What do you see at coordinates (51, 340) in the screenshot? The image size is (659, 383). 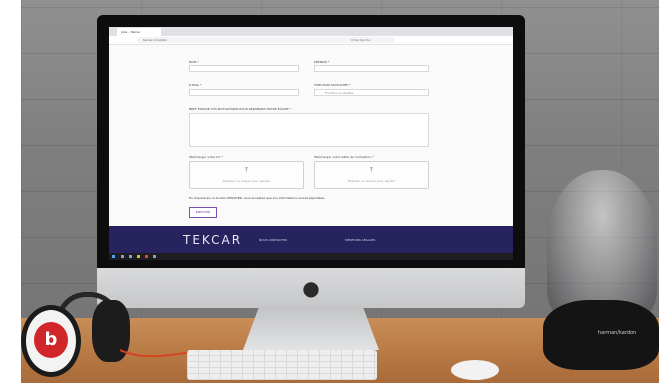 I see `headphone-logo: b` at bounding box center [51, 340].